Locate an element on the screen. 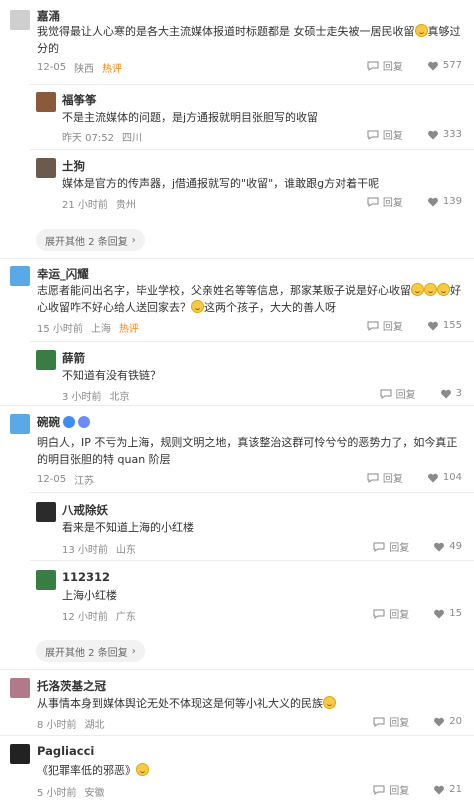 This screenshot has height=800, width=474. comment-actions: 回复 15 is located at coordinates (417, 613).